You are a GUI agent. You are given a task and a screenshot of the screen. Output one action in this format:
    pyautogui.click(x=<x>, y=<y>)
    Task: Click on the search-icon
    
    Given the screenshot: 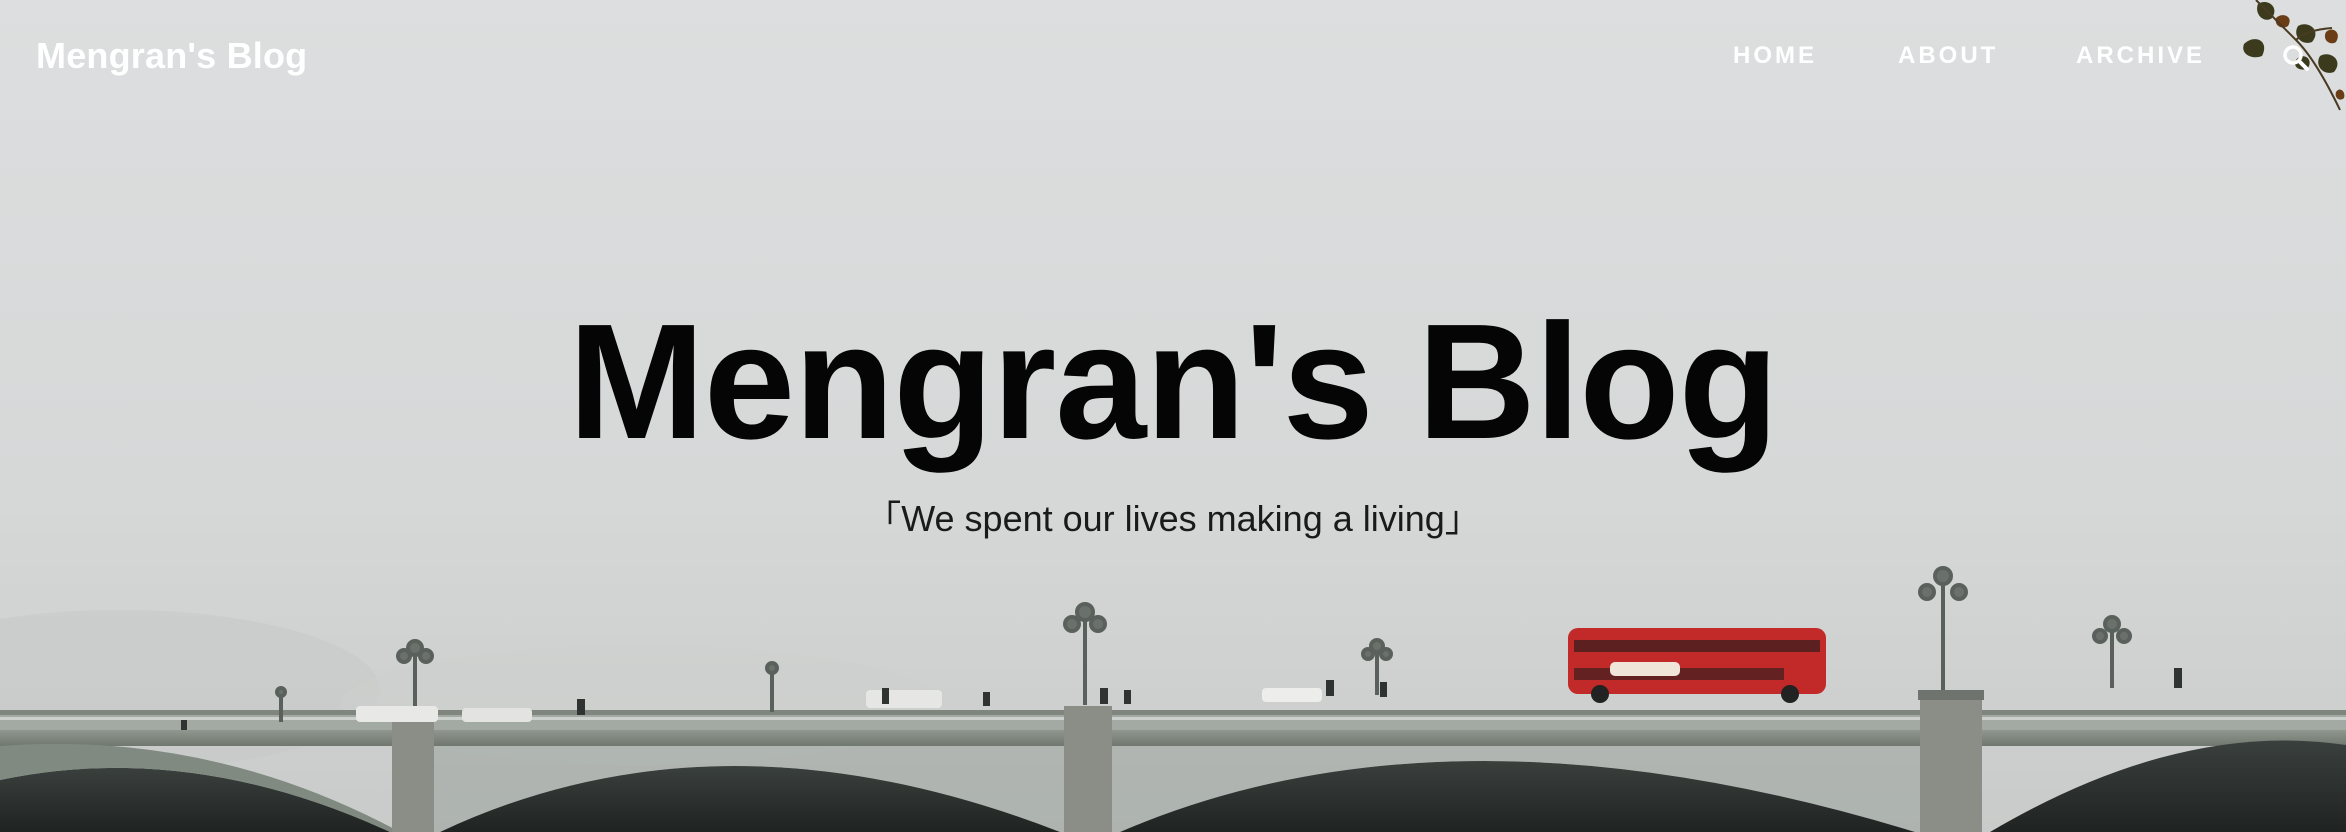 What is the action you would take?
    pyautogui.click(x=2296, y=58)
    